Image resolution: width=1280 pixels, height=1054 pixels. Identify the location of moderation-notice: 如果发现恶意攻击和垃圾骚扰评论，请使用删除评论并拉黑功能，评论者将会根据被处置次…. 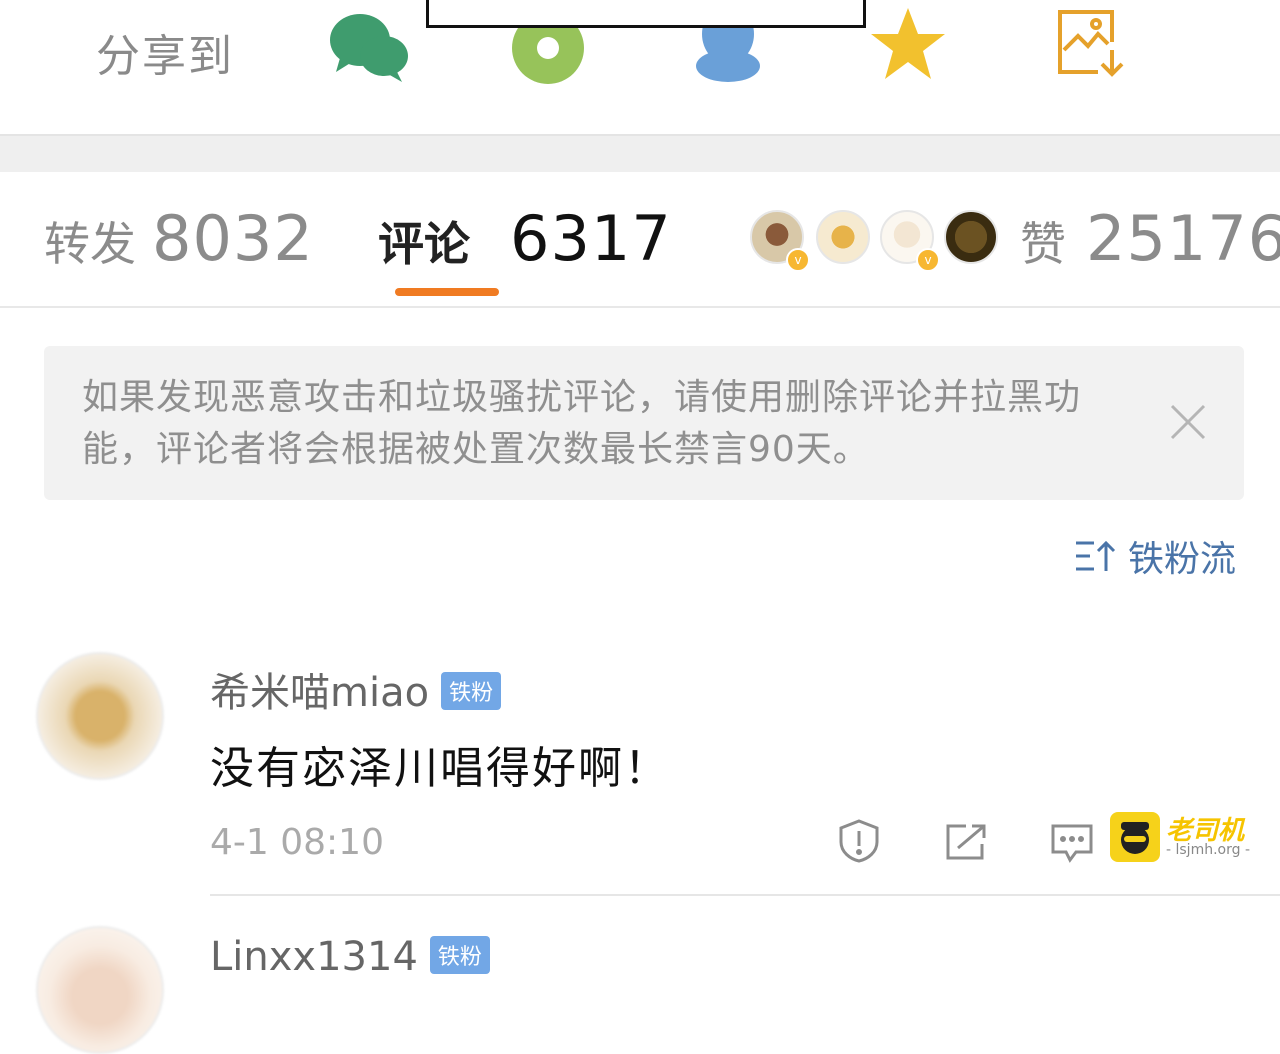
(644, 423).